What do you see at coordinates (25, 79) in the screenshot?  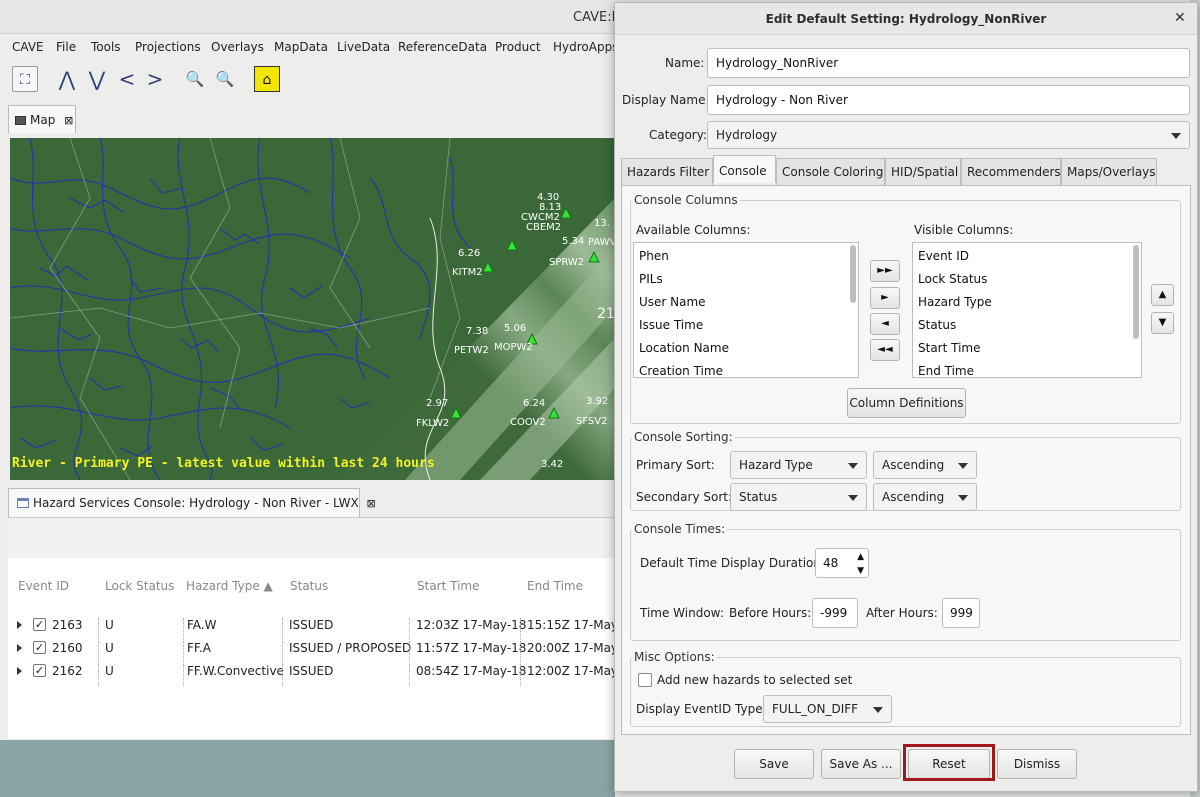 I see `zoom-extent-icon: ⛶` at bounding box center [25, 79].